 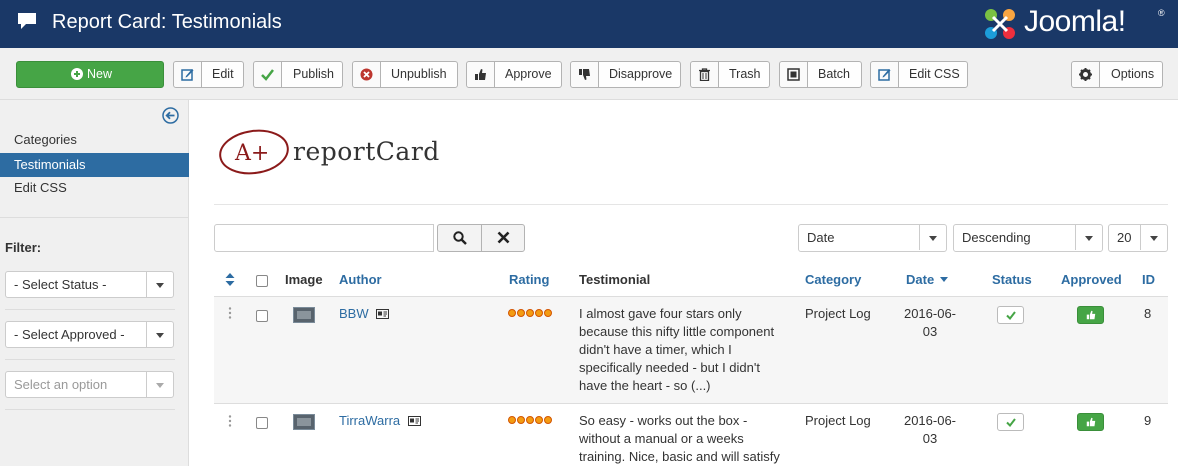 I want to click on trash-button: Trash, so click(x=730, y=74).